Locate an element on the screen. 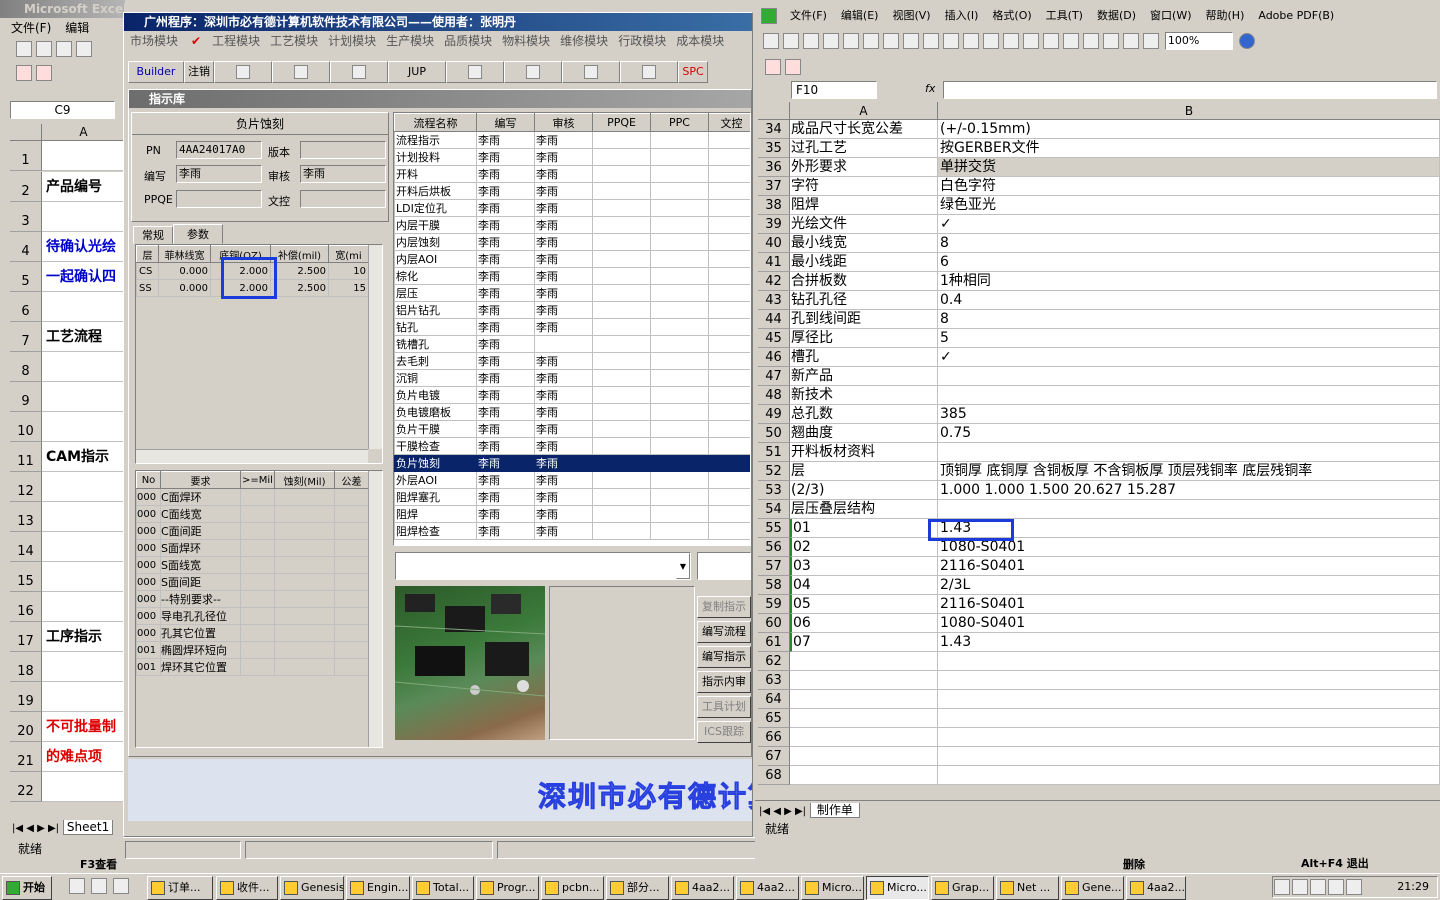 The image size is (1440, 900). flow-cell: 负片蚀刻 is located at coordinates (435, 463).